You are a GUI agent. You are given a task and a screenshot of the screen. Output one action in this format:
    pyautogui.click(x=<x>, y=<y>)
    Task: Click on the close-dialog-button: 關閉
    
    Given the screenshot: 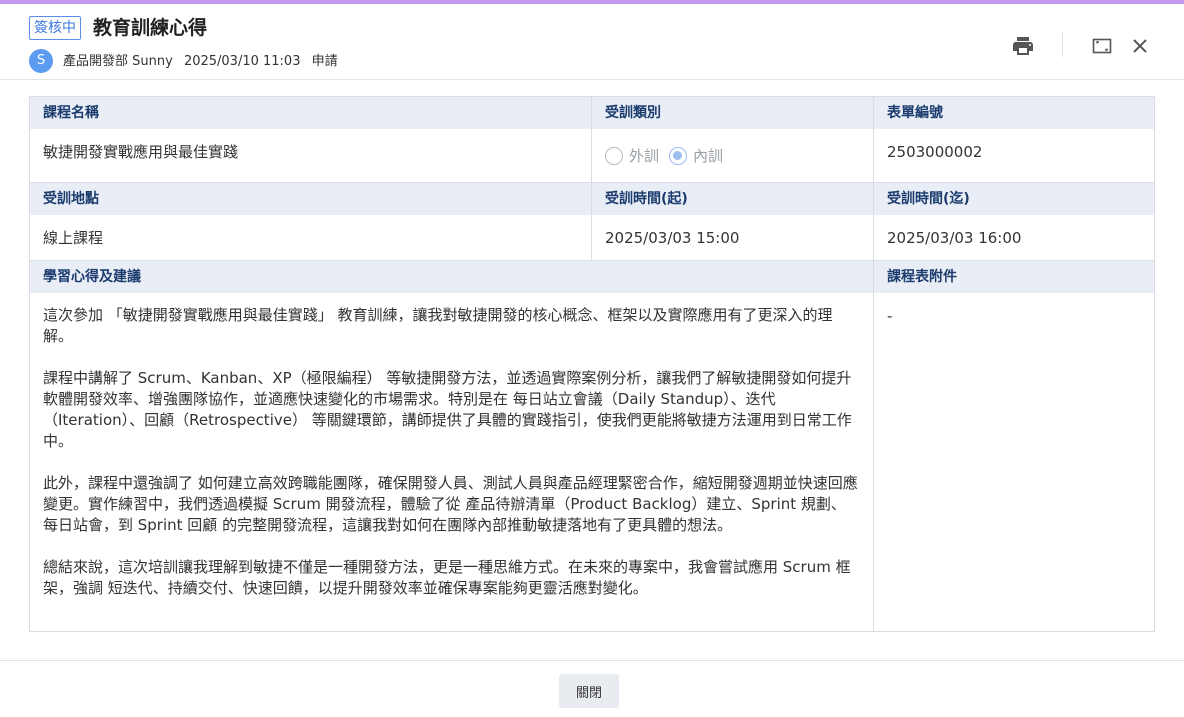 What is the action you would take?
    pyautogui.click(x=589, y=691)
    